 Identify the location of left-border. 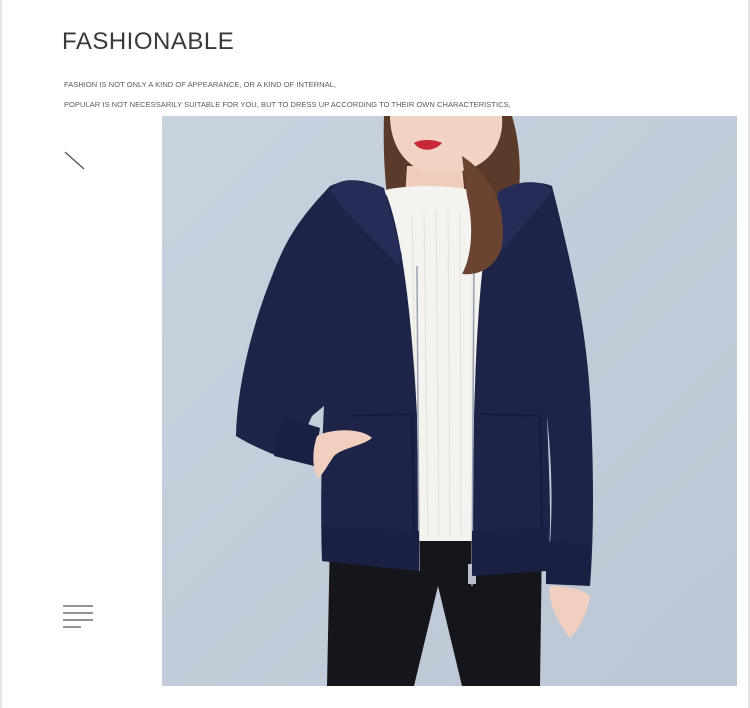
(1, 354).